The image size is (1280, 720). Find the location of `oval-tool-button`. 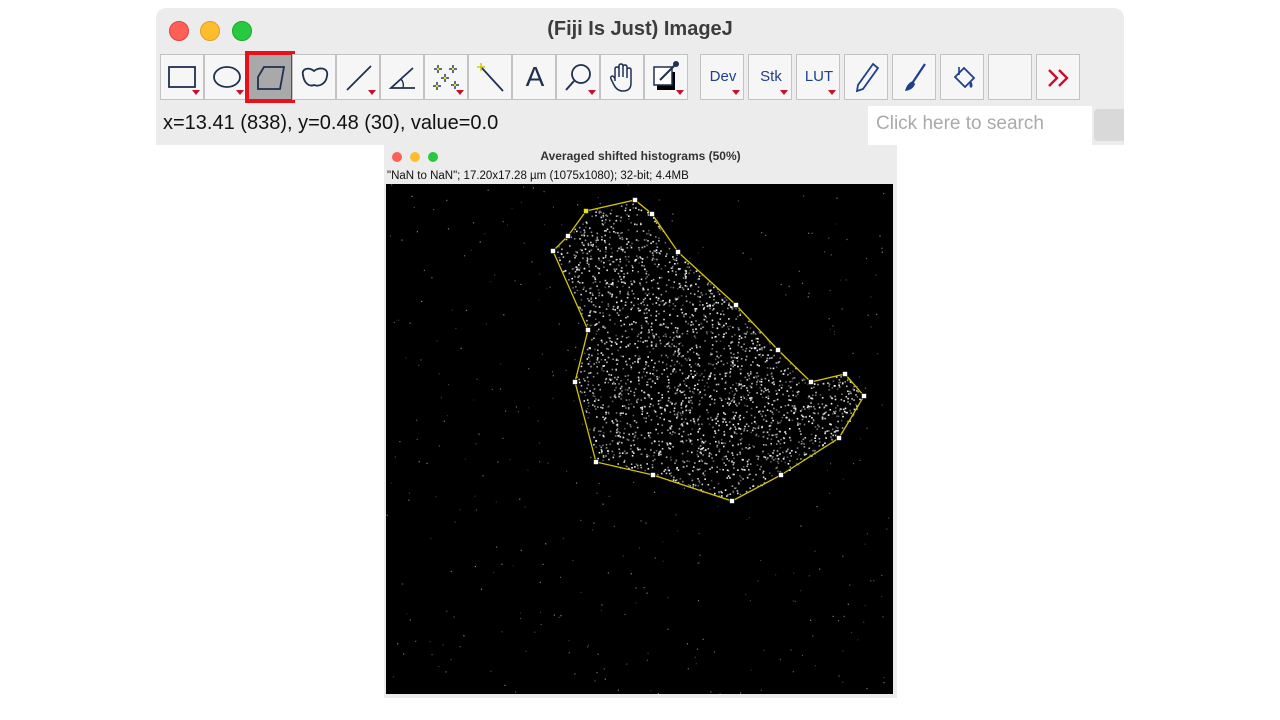

oval-tool-button is located at coordinates (226, 77).